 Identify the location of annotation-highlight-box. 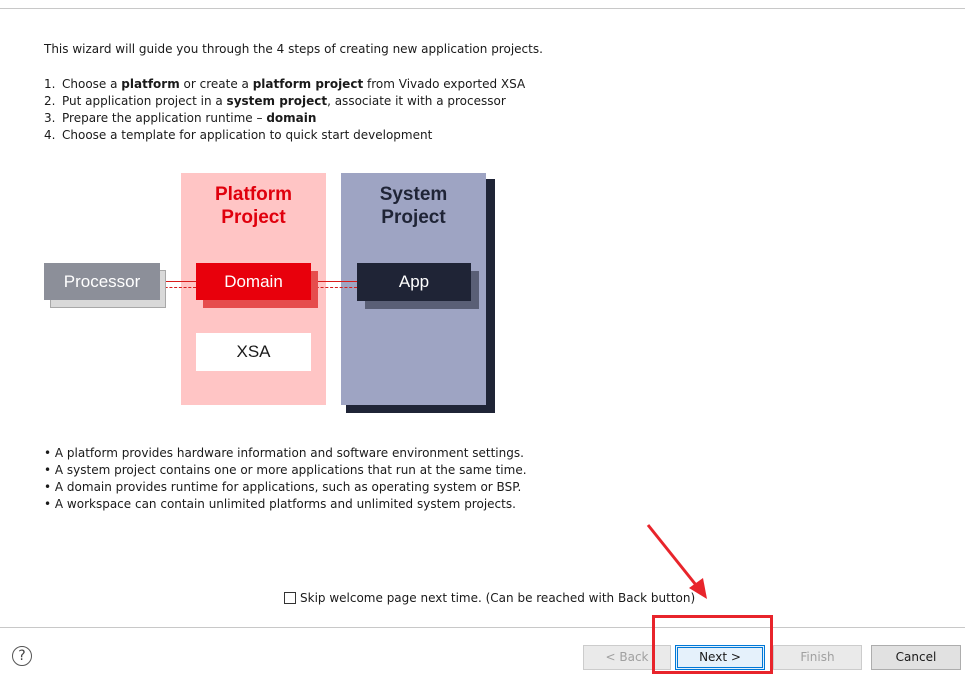
(712, 644).